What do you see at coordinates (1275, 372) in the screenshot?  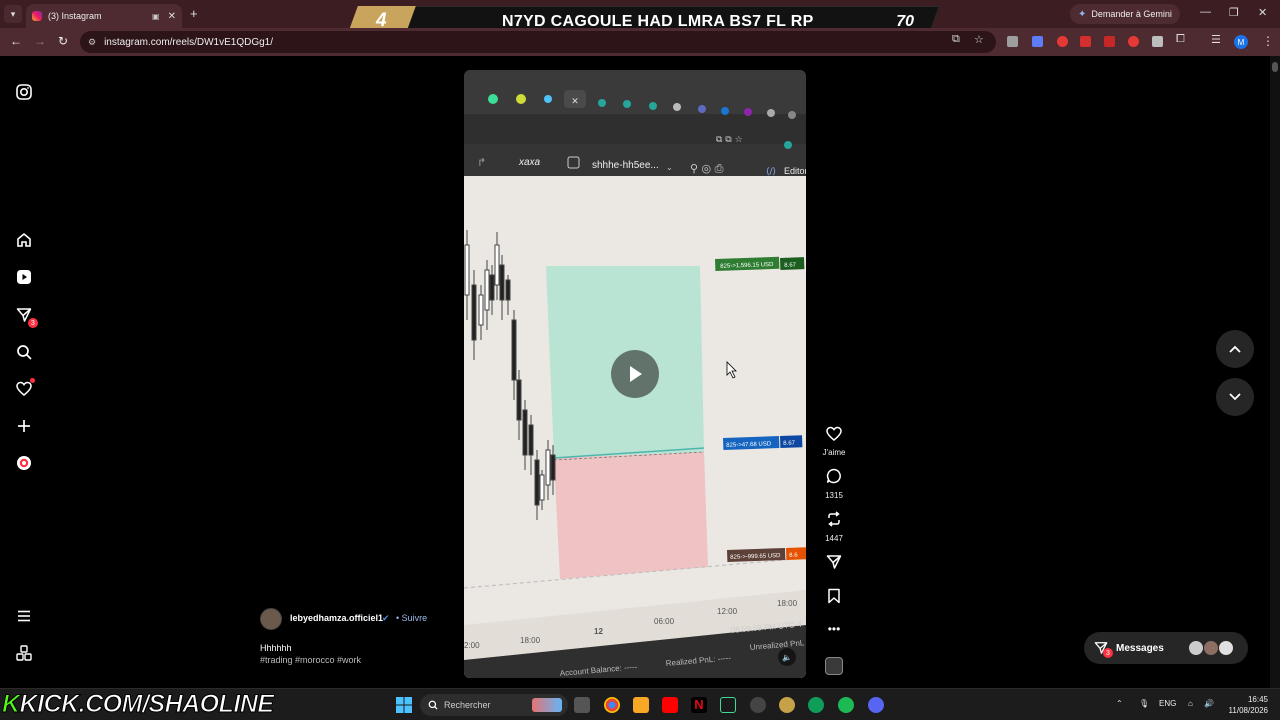 I see `page-scrollbar` at bounding box center [1275, 372].